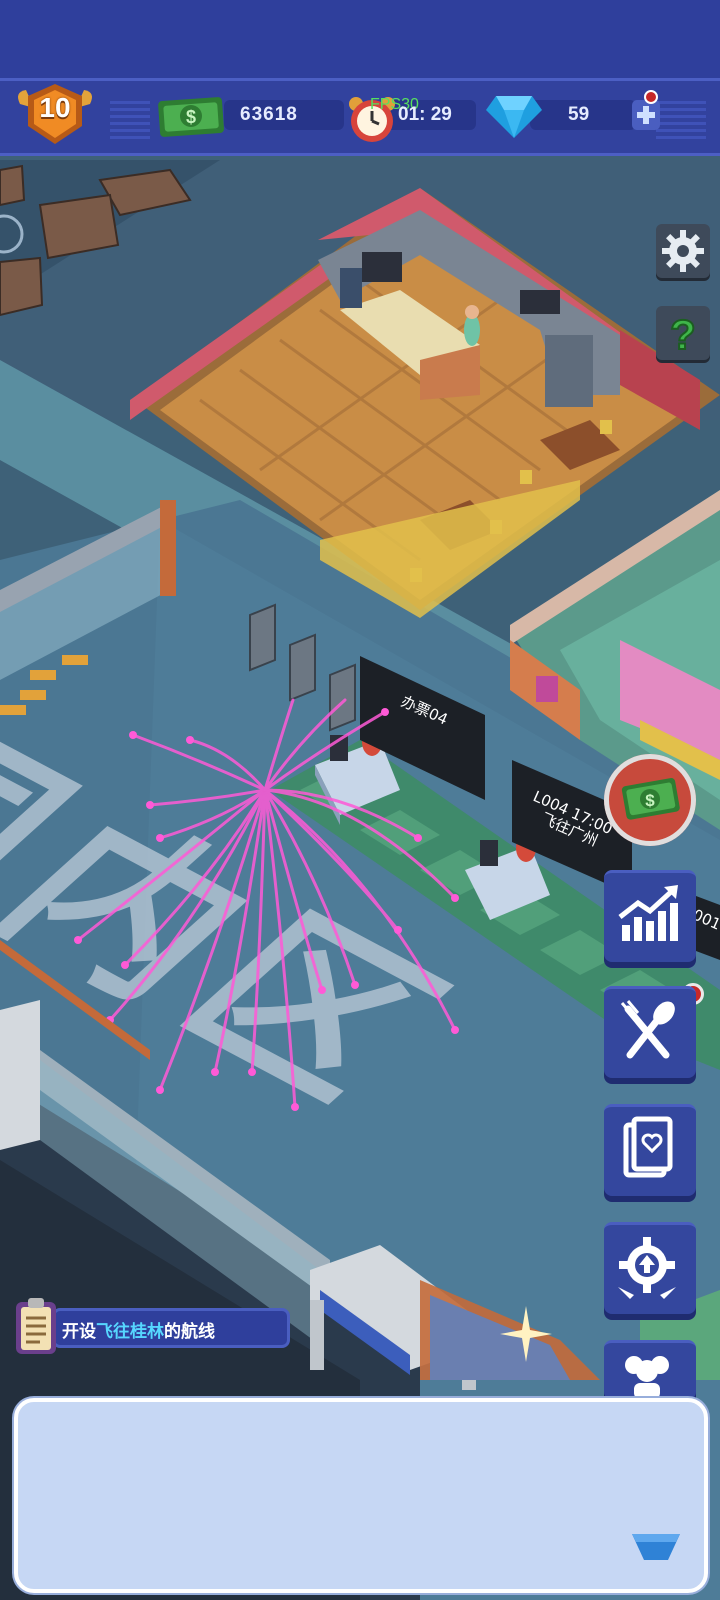 This screenshot has width=720, height=1600. What do you see at coordinates (189, 1332) in the screenshot?
I see `quest-text-suffix: 的航线` at bounding box center [189, 1332].